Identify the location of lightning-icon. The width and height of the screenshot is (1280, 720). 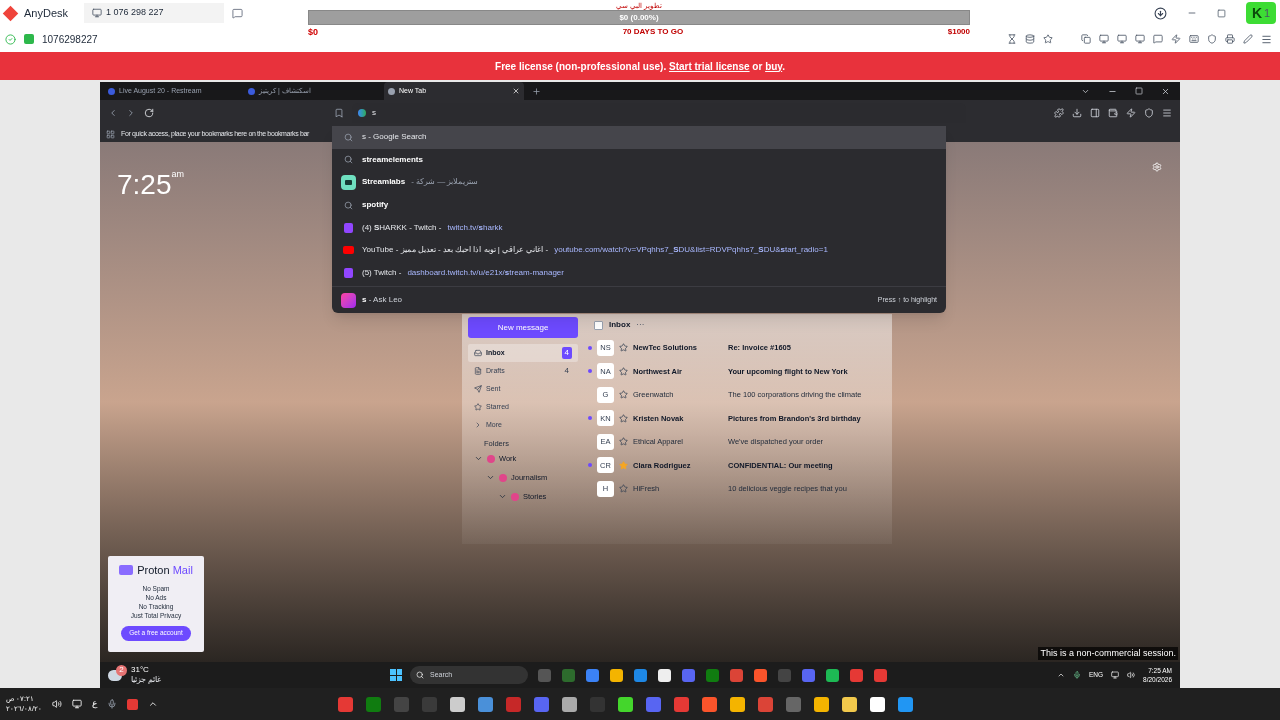
(1176, 39).